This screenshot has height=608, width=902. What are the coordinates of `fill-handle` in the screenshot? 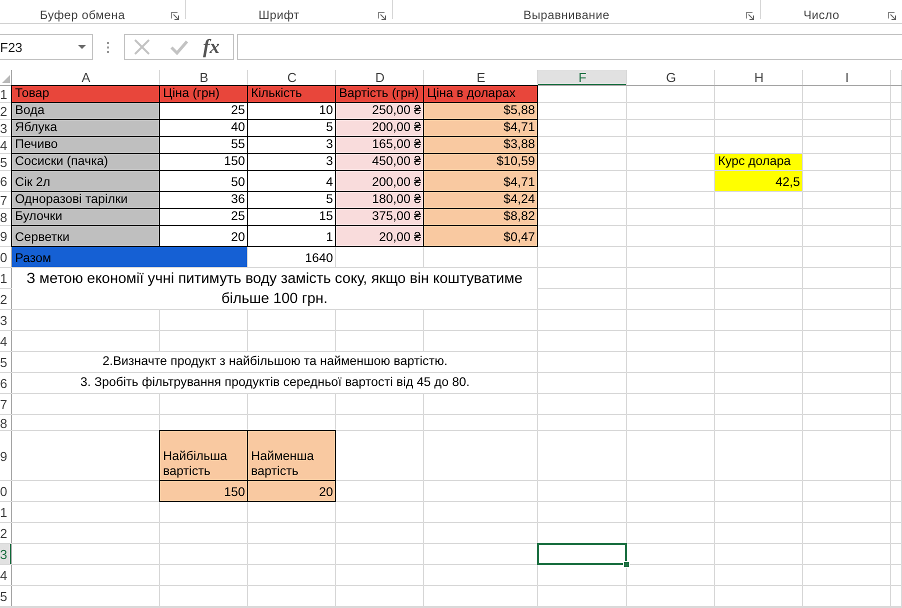 It's located at (626, 564).